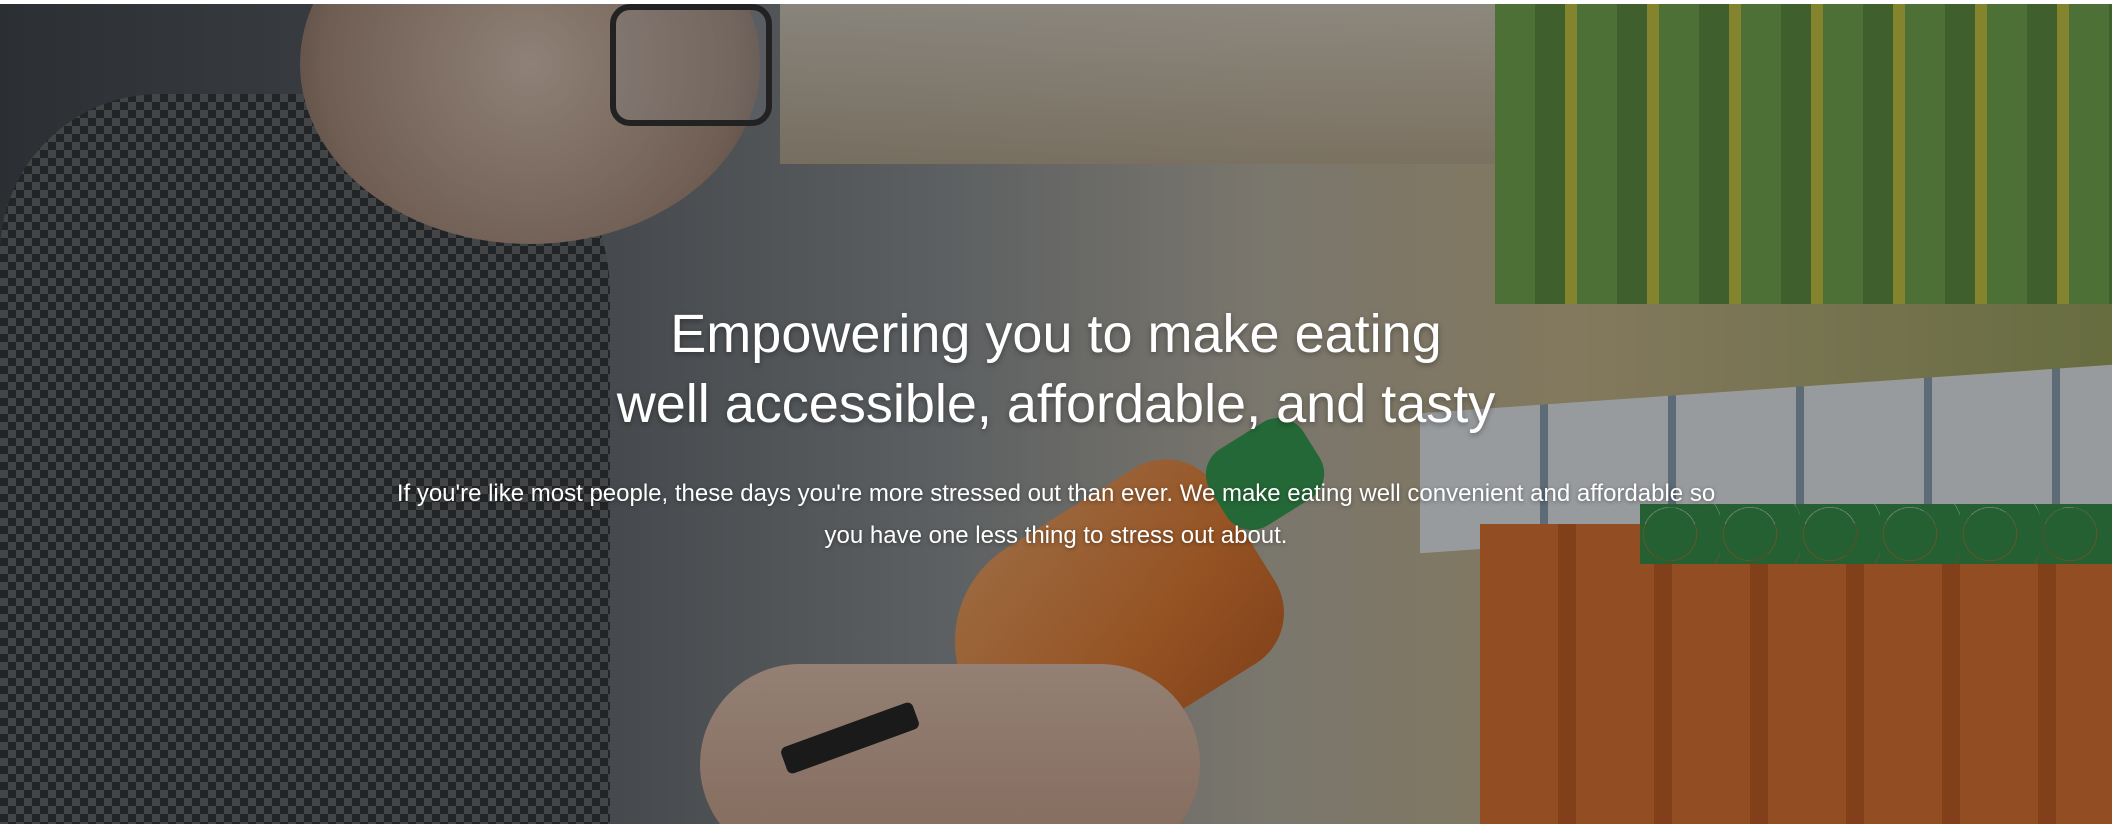 The image size is (2112, 824). What do you see at coordinates (1056, 404) in the screenshot?
I see `hero-headline-line-2: well accessible, affordable, and tasty` at bounding box center [1056, 404].